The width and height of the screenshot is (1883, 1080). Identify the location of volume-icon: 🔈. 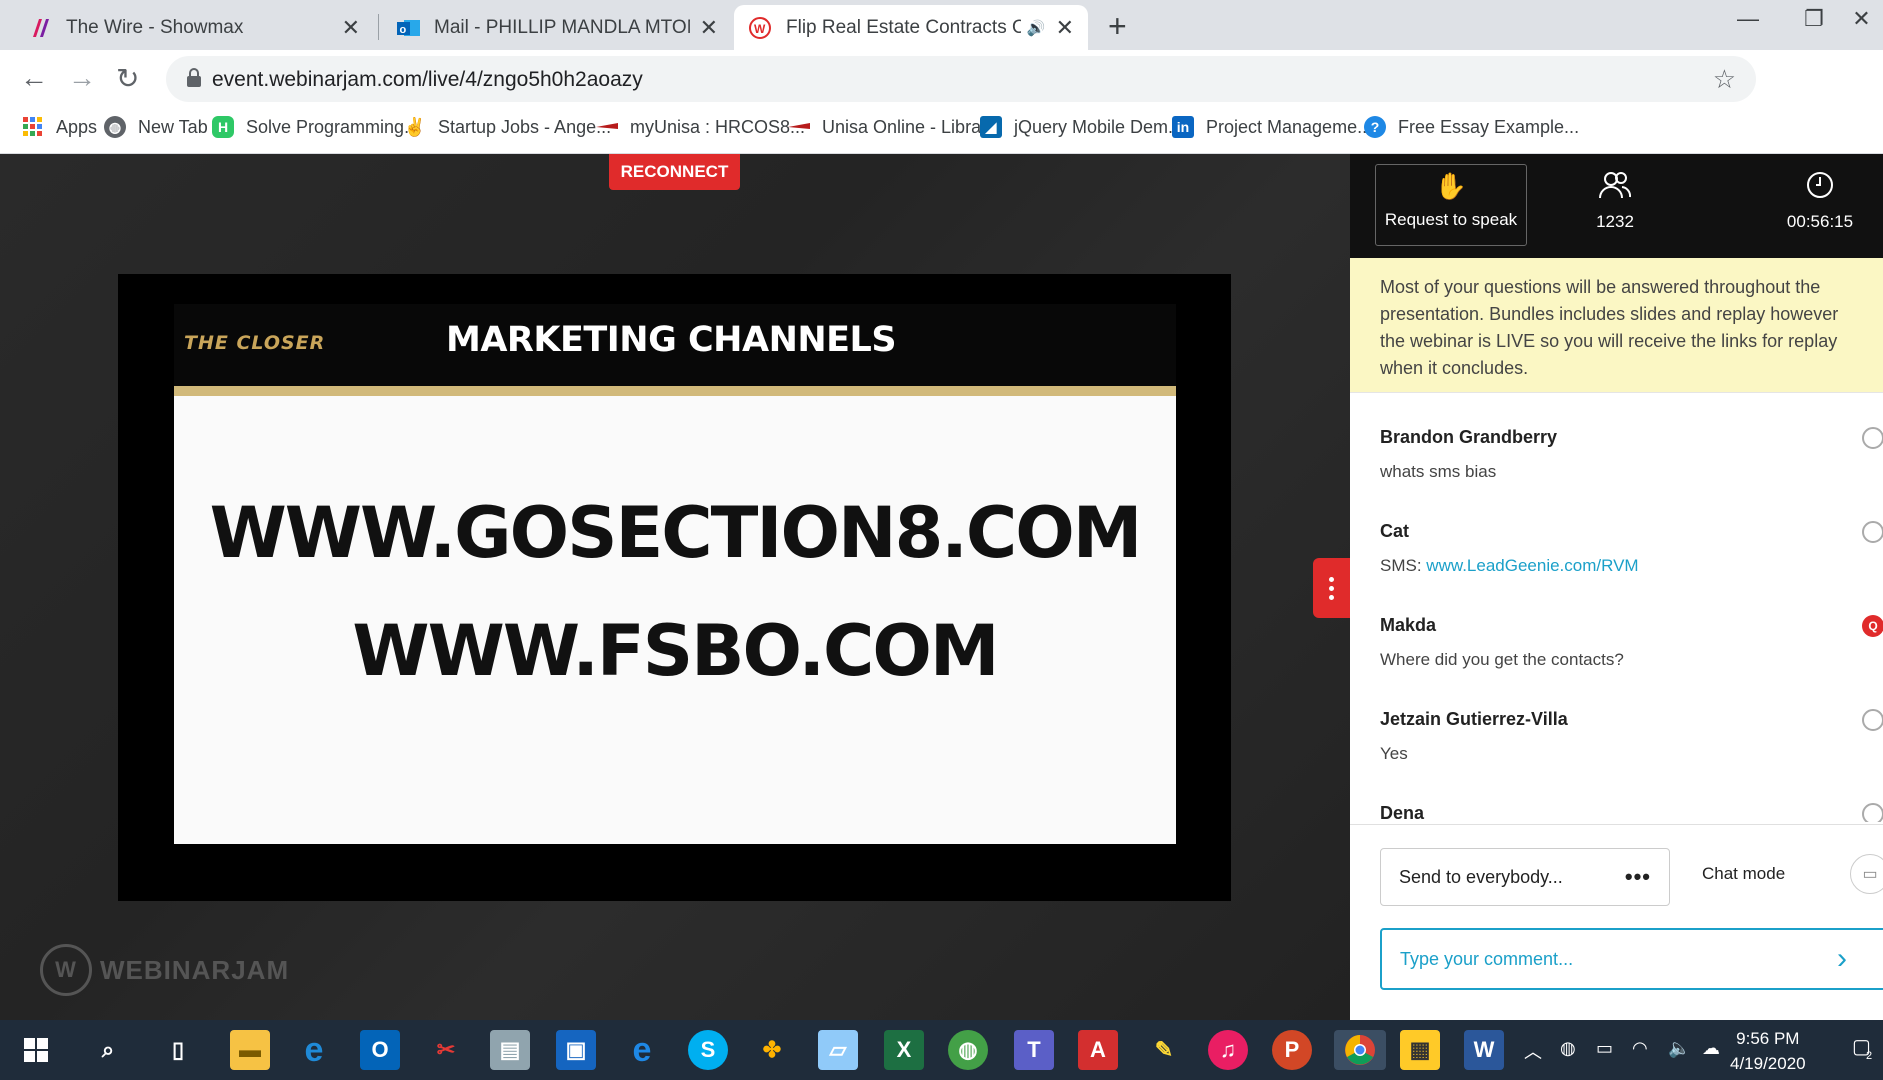
(1679, 1048).